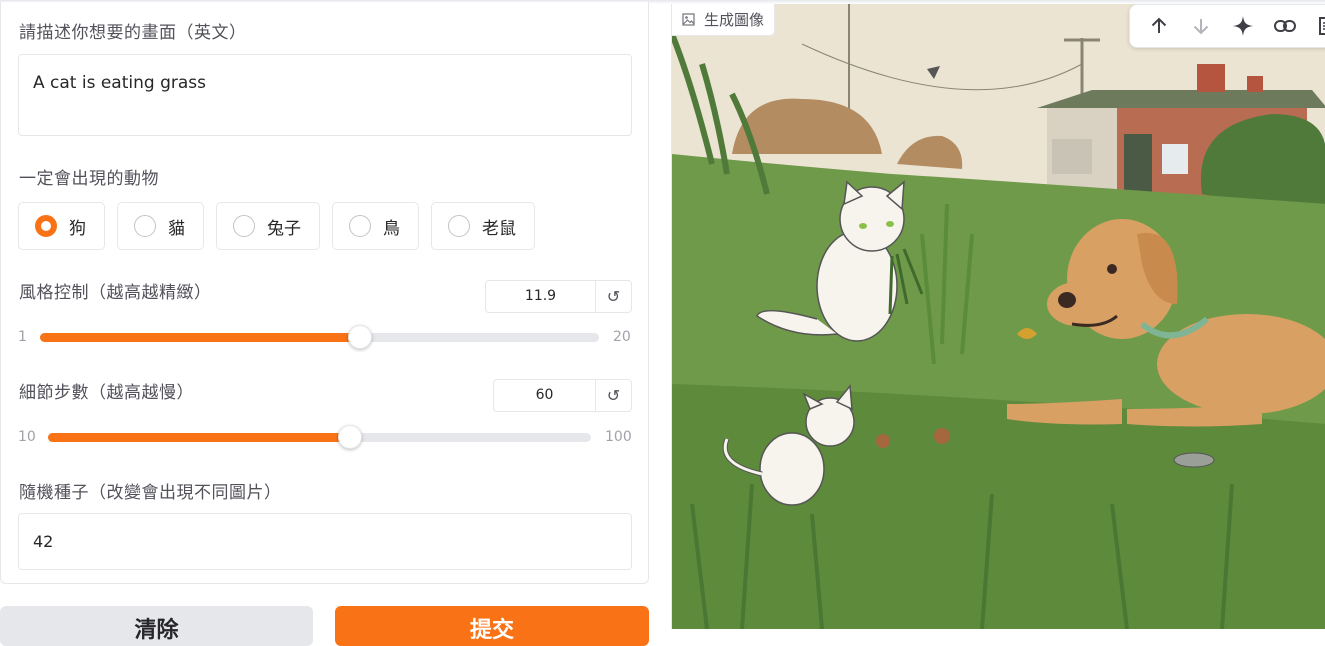  I want to click on document-icon, so click(1315, 26).